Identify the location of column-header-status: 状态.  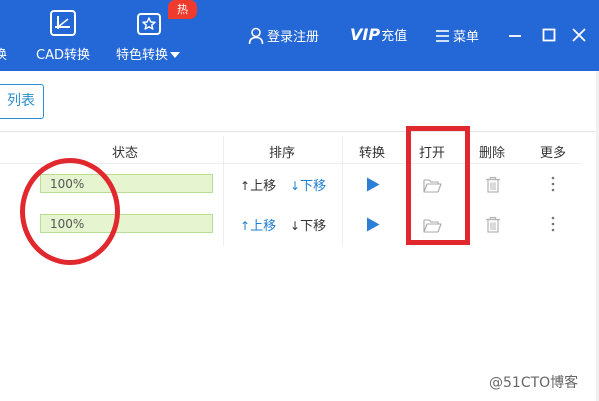
(125, 153).